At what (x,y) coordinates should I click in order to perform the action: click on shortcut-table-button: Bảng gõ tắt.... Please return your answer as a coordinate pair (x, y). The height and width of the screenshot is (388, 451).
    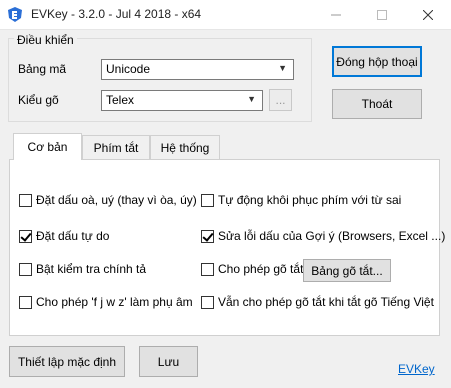
    Looking at the image, I should click on (347, 270).